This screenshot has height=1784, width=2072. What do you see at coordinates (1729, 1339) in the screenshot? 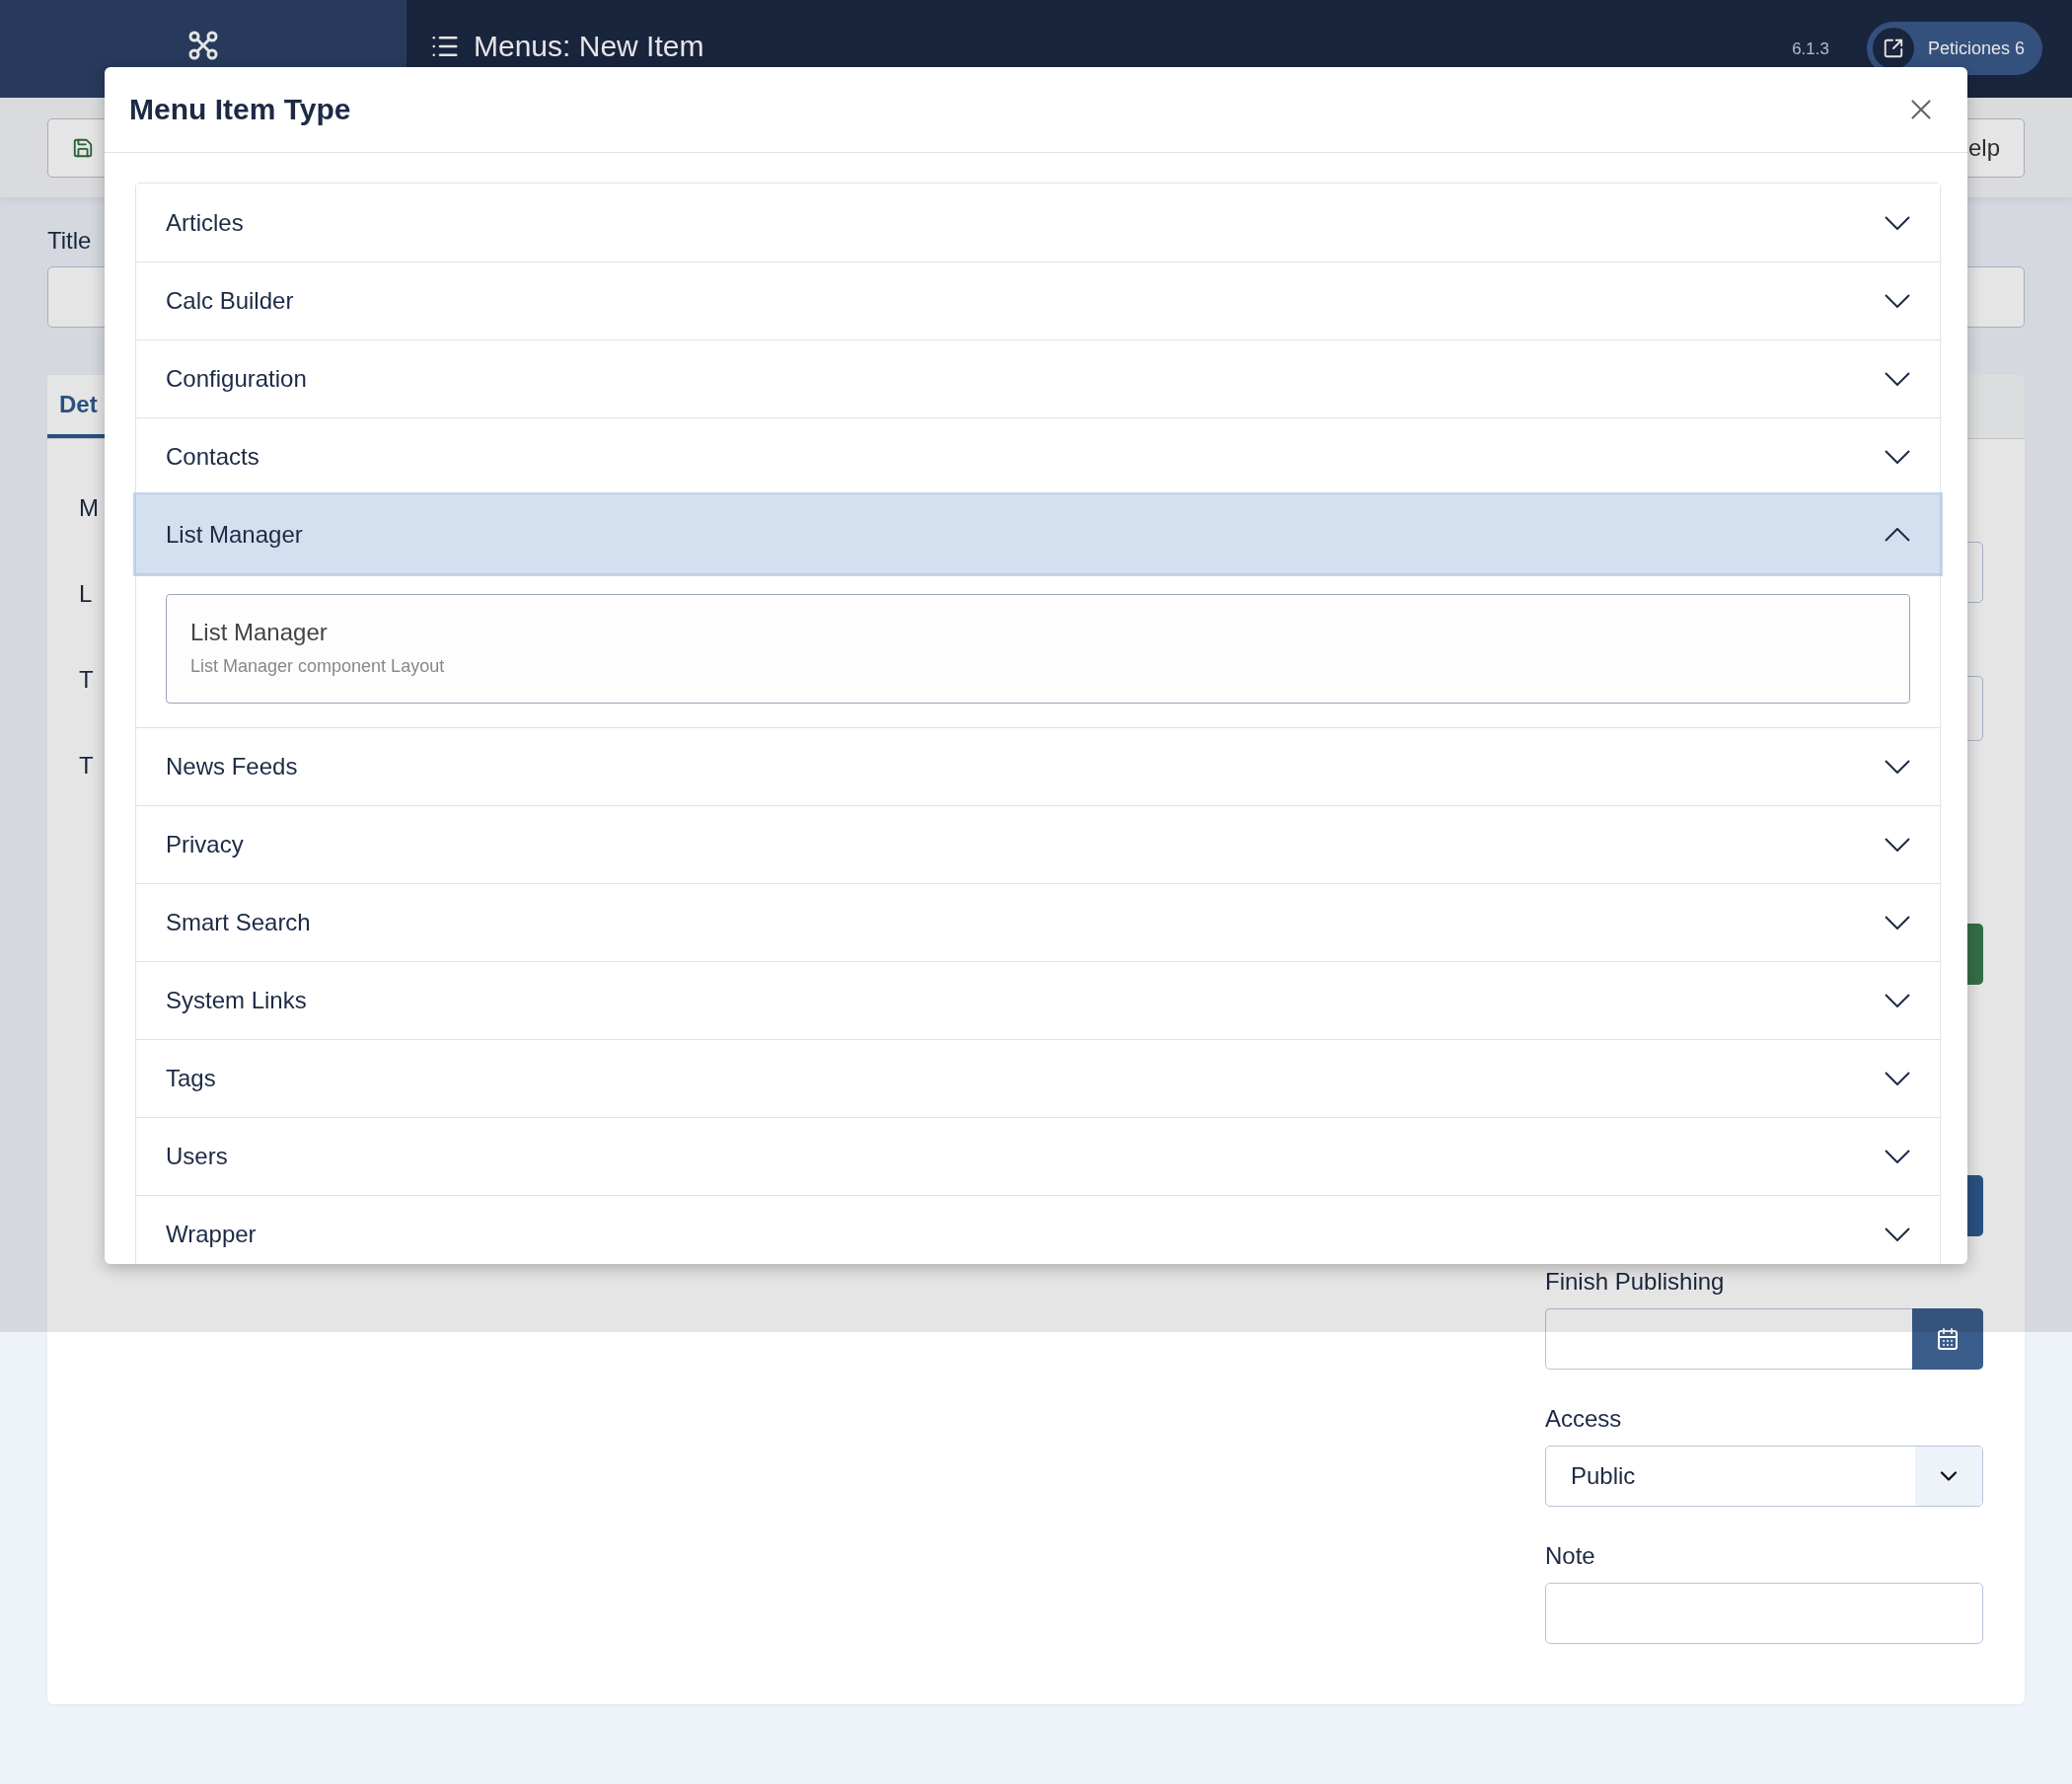
I see `date-input` at bounding box center [1729, 1339].